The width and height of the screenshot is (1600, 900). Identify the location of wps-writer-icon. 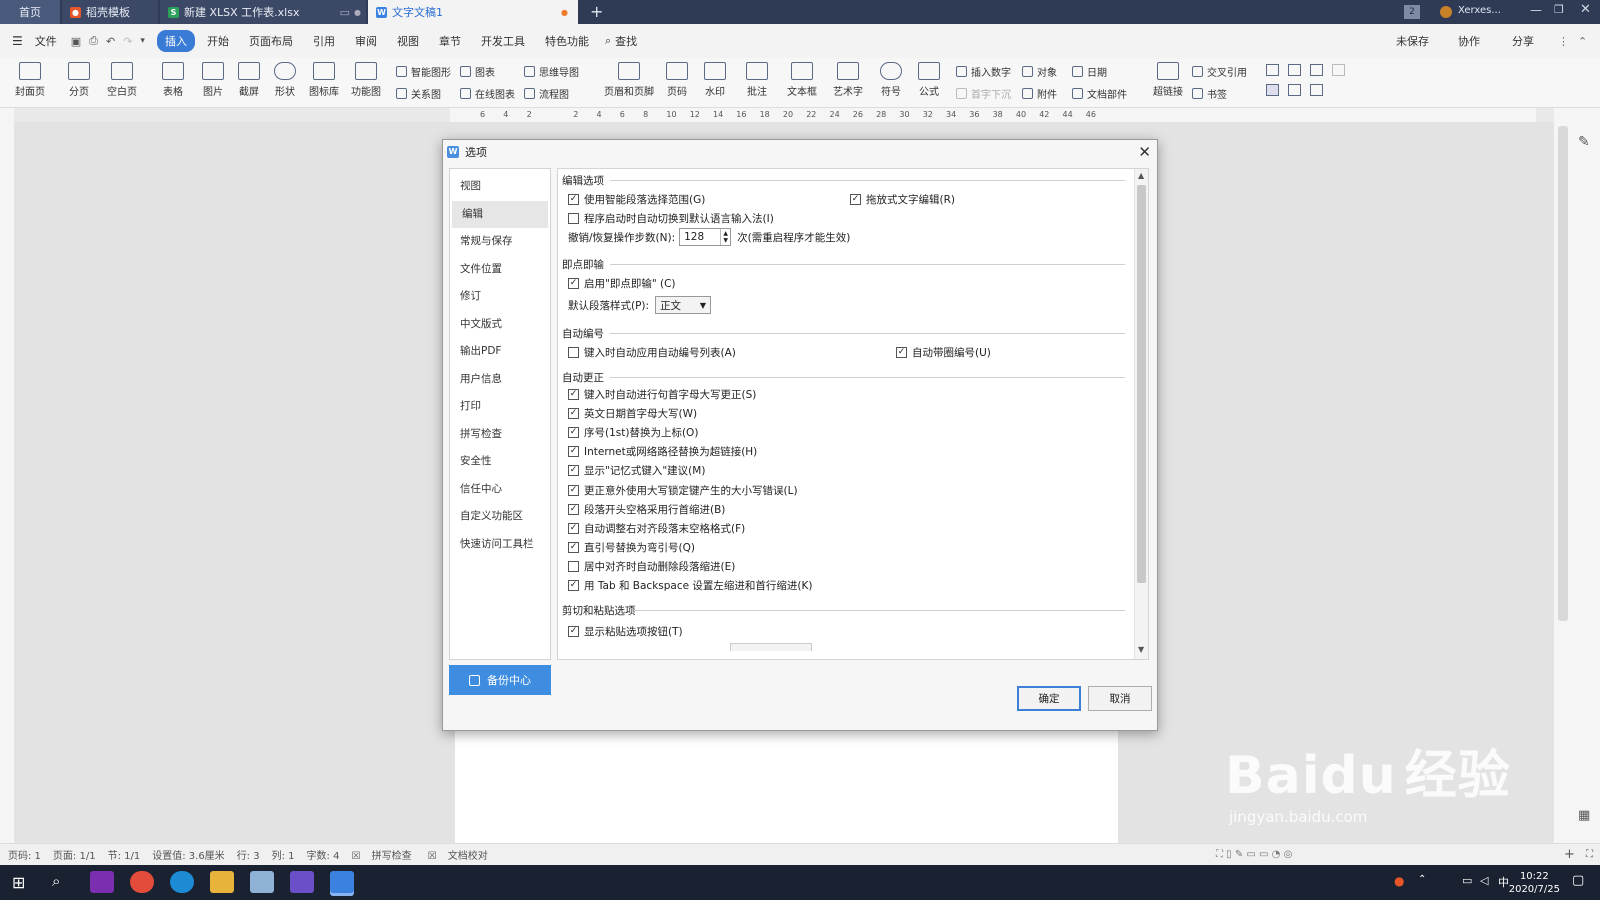
(342, 882).